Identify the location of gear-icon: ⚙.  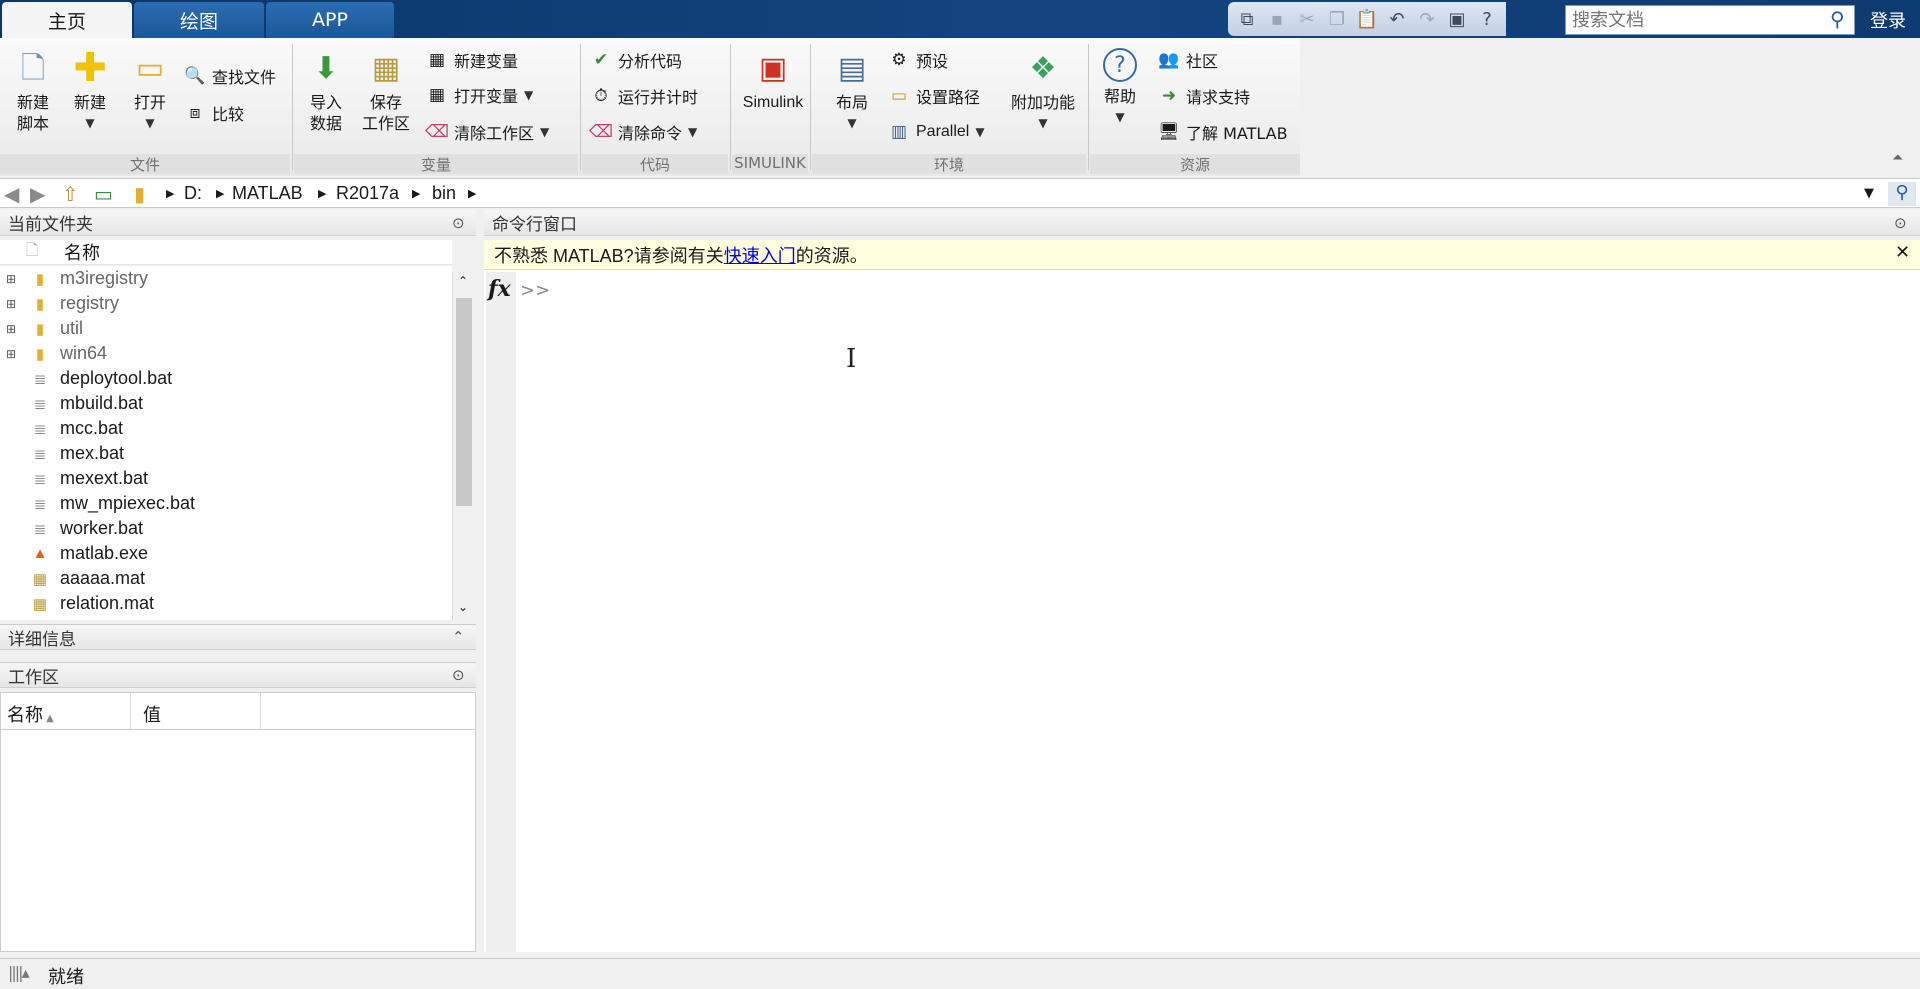
(899, 60).